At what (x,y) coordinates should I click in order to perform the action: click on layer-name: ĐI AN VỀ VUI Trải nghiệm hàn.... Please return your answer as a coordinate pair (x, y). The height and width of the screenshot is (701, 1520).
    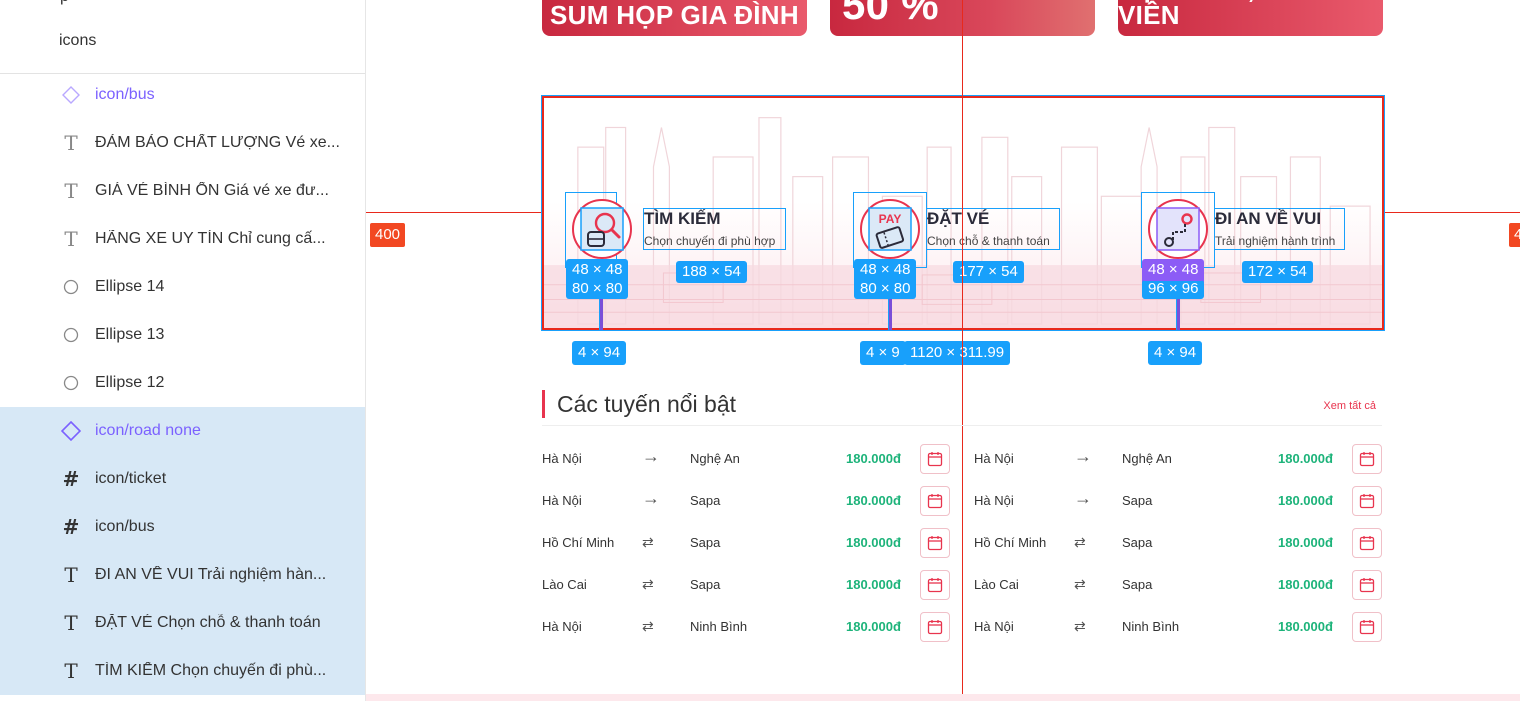
    Looking at the image, I should click on (211, 574).